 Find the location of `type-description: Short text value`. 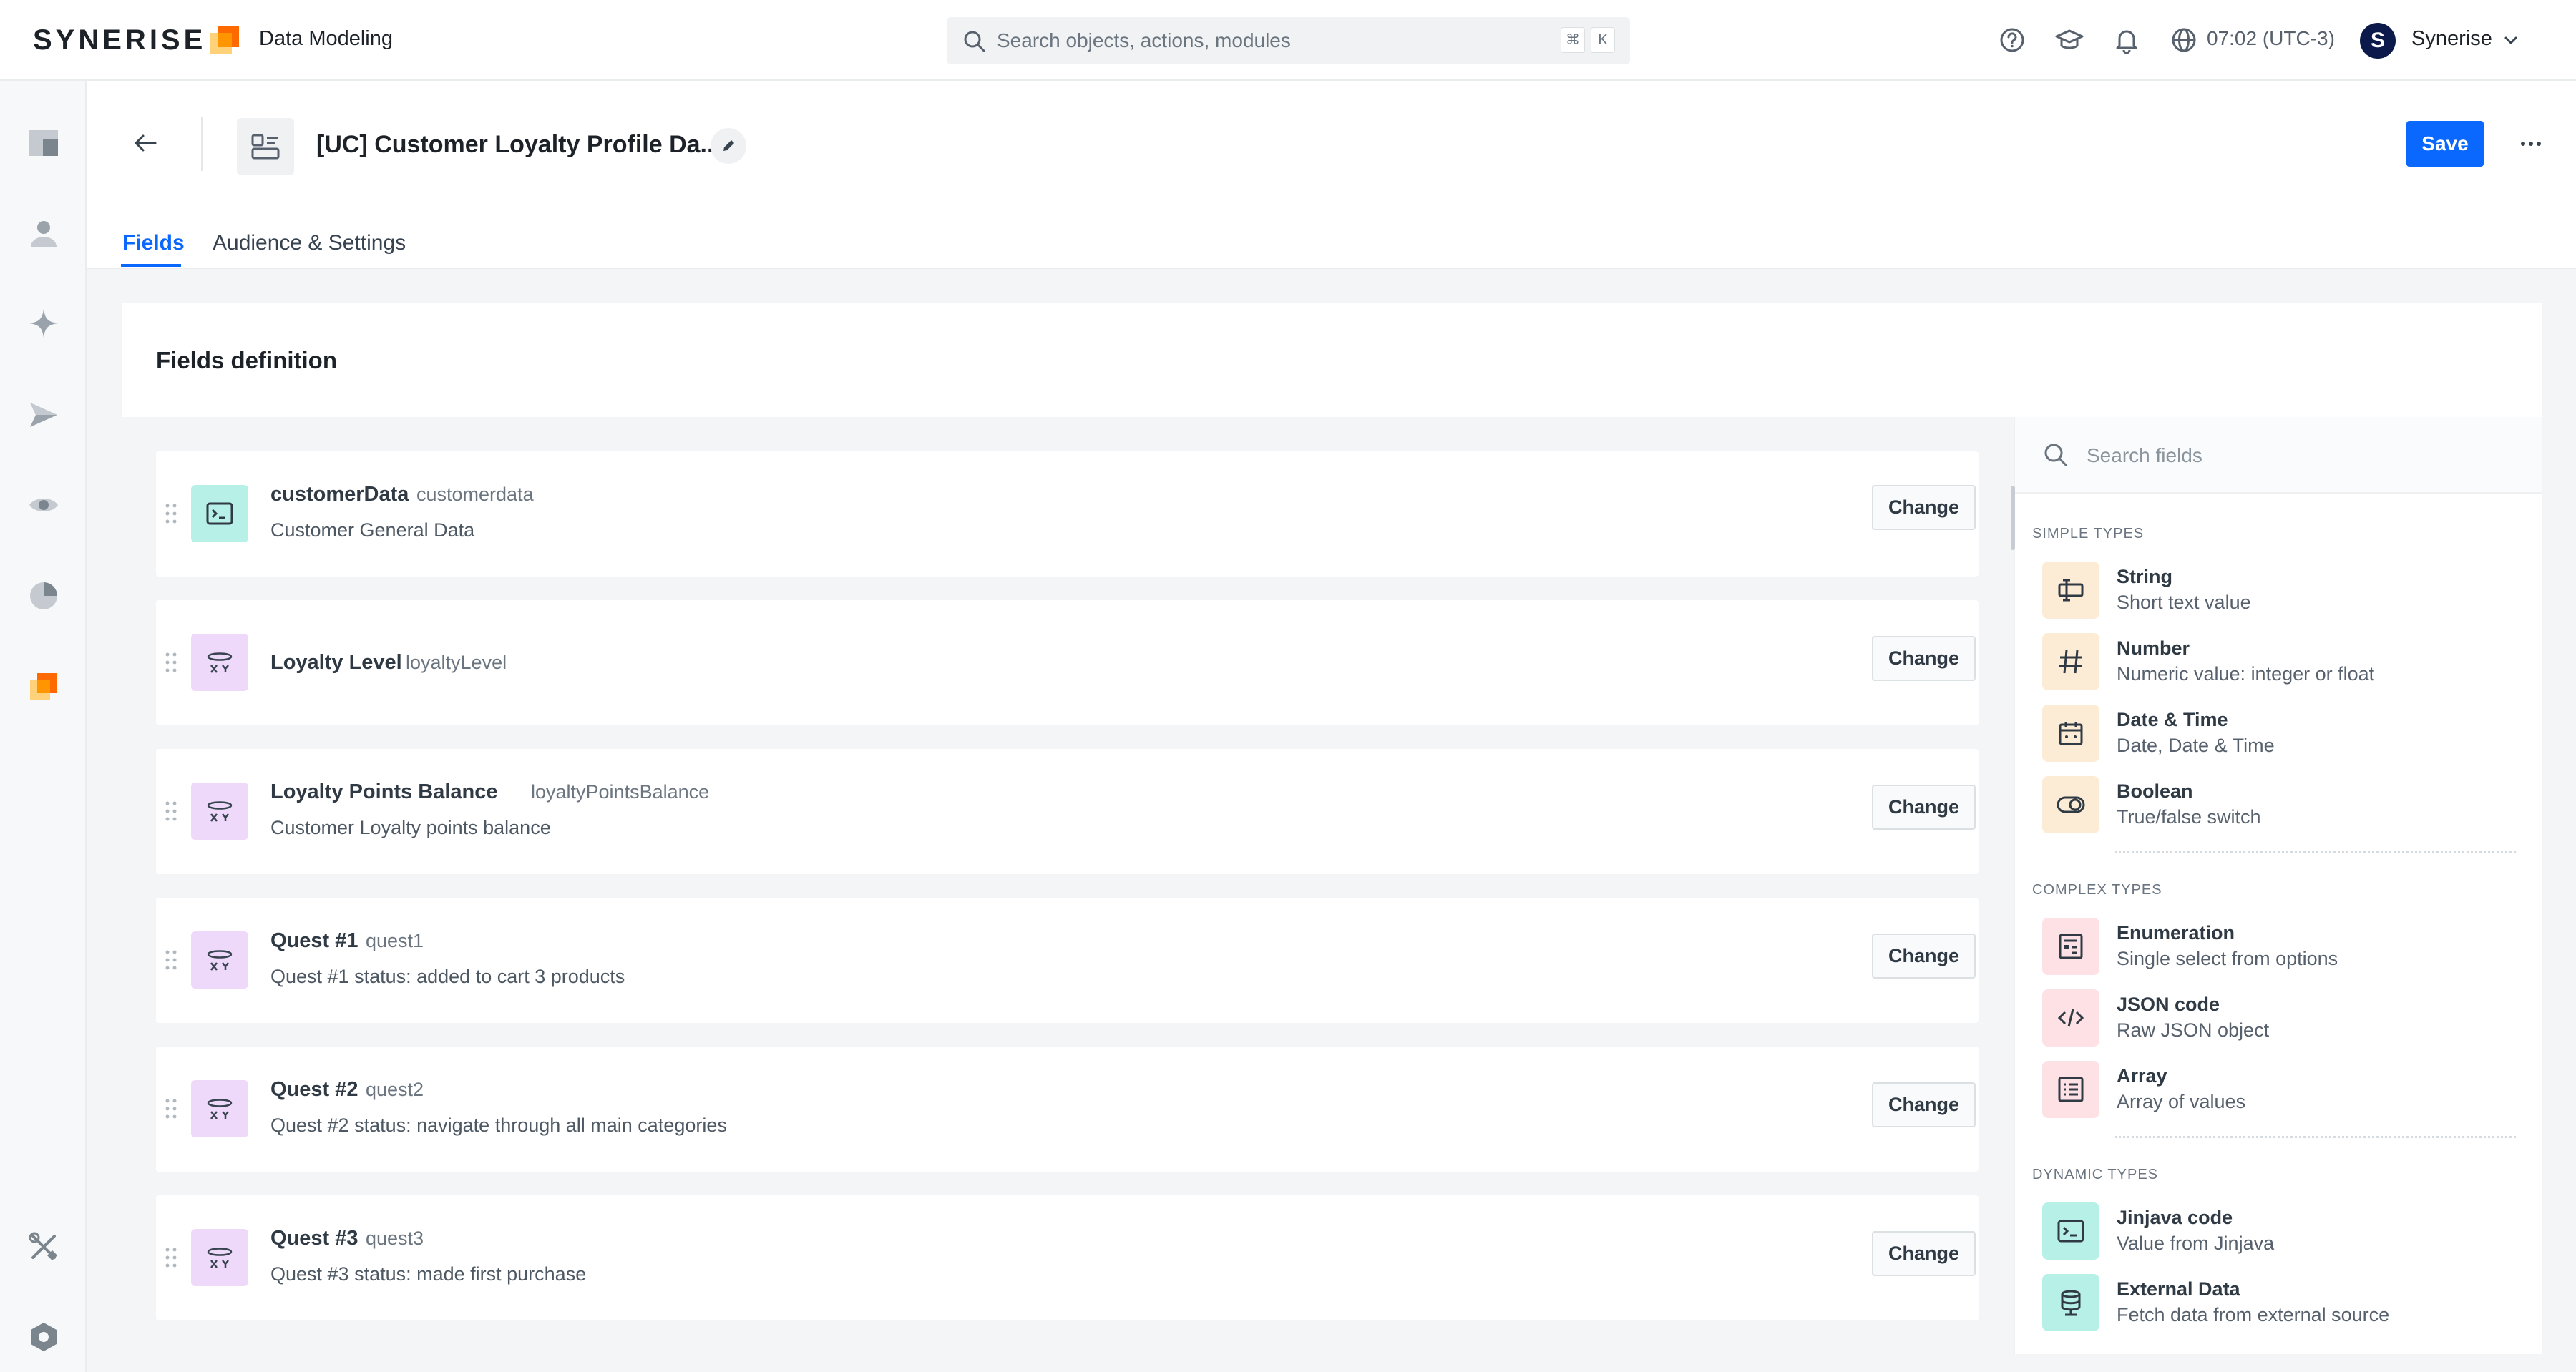

type-description: Short text value is located at coordinates (2184, 603).